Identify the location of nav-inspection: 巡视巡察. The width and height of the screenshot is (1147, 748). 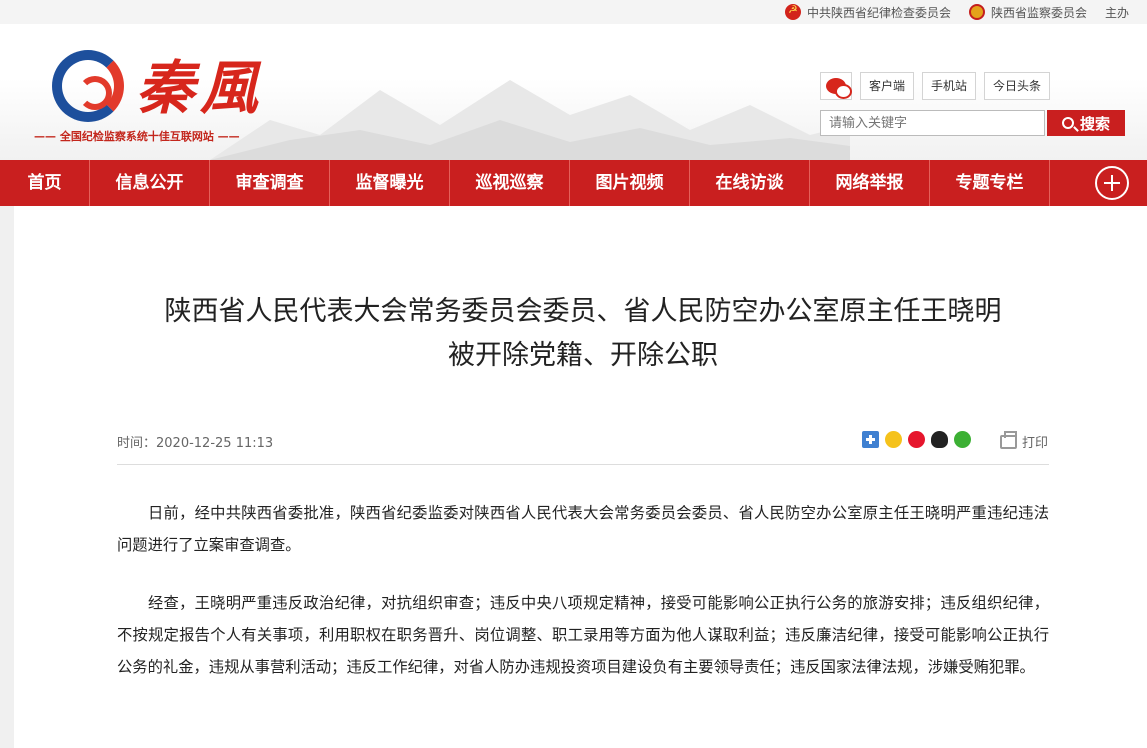
(510, 183).